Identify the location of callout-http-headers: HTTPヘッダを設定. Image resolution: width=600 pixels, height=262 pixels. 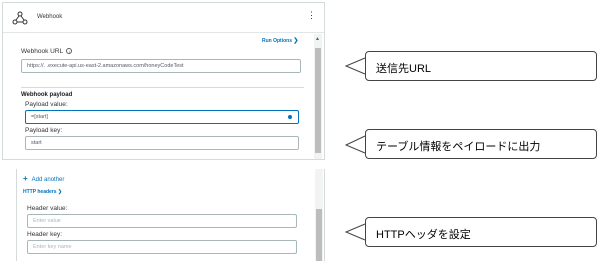
(481, 232).